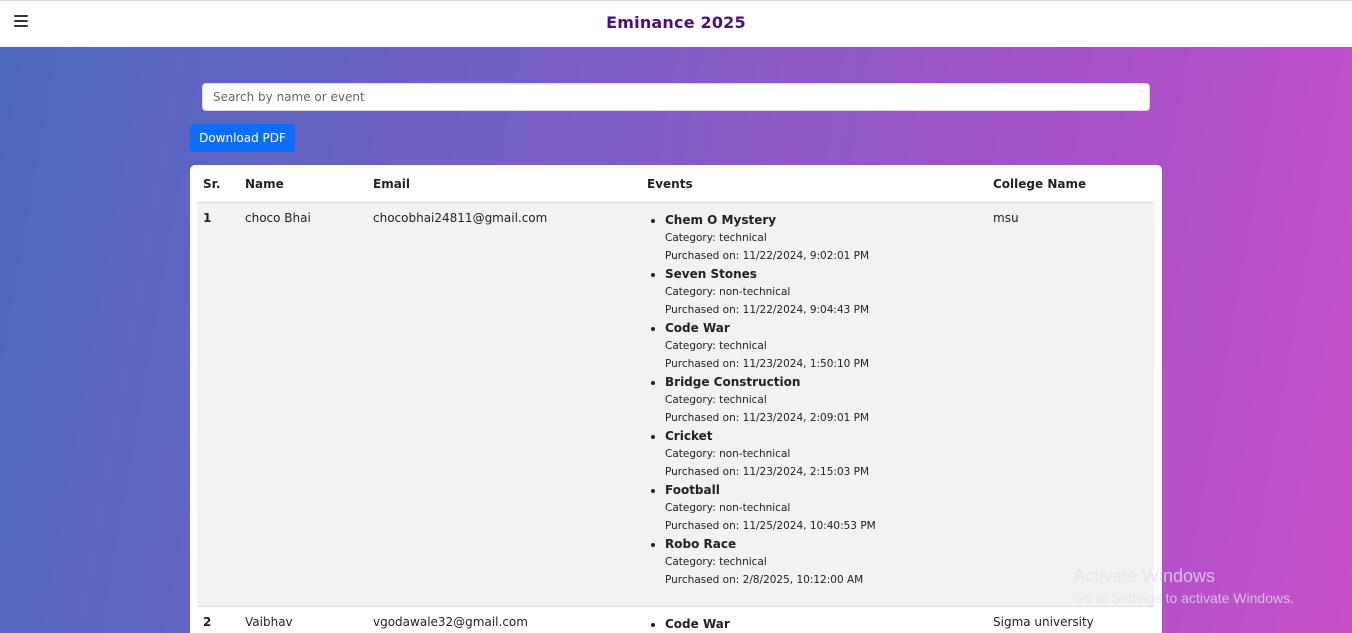 The width and height of the screenshot is (1352, 633). I want to click on event-purchase-date: Purchased on: 11/22/2024, 9:02:01 PM, so click(767, 256).